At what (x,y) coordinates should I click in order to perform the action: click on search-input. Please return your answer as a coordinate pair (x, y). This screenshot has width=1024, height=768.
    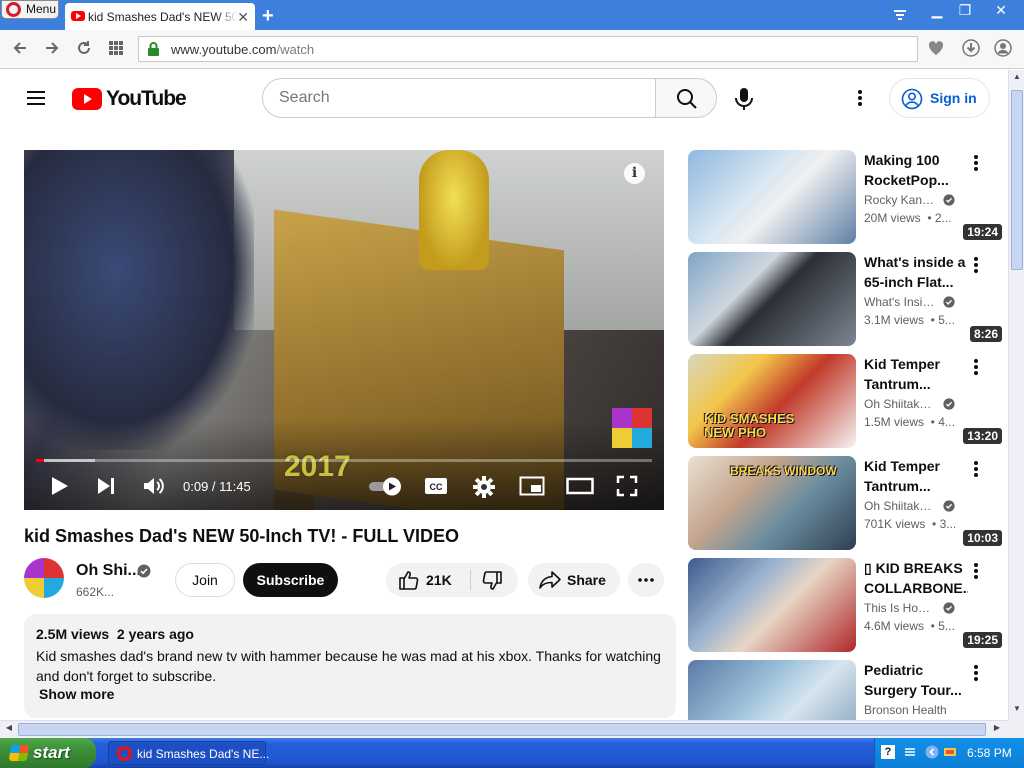
    Looking at the image, I should click on (459, 98).